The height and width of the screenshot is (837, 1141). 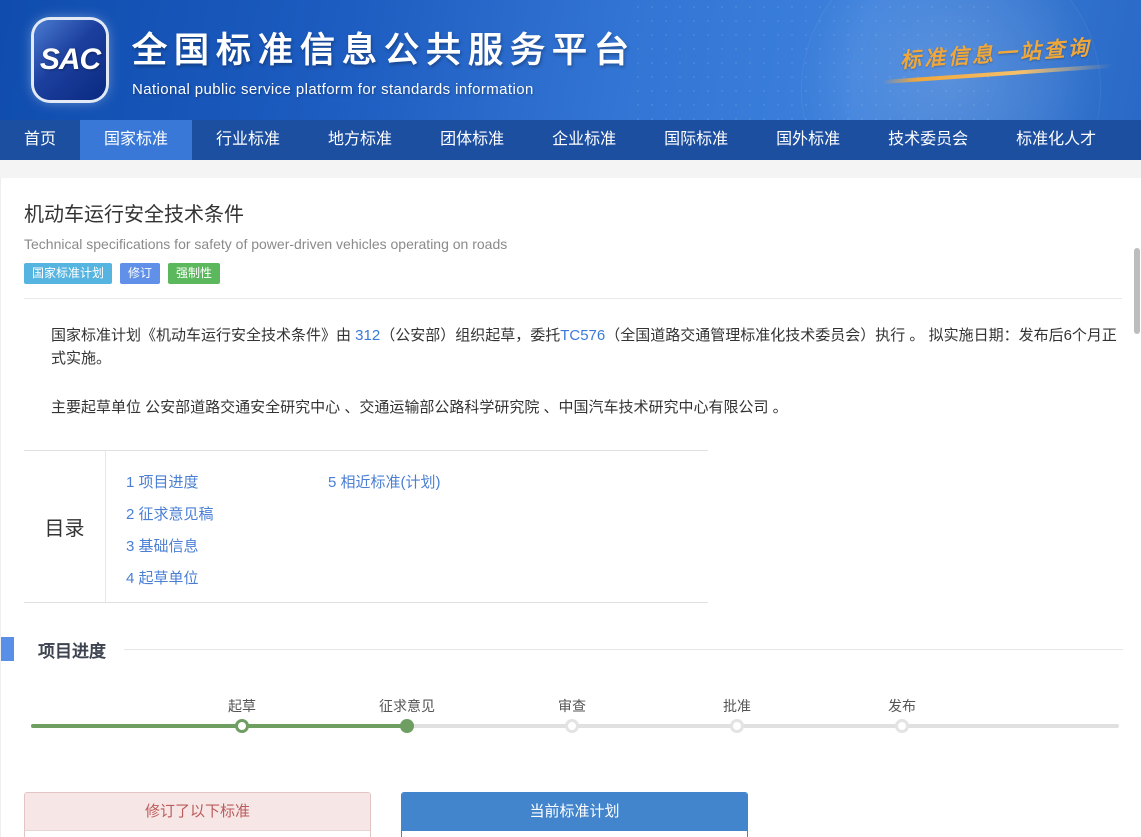 I want to click on stage-label-0: 起草, so click(x=242, y=705).